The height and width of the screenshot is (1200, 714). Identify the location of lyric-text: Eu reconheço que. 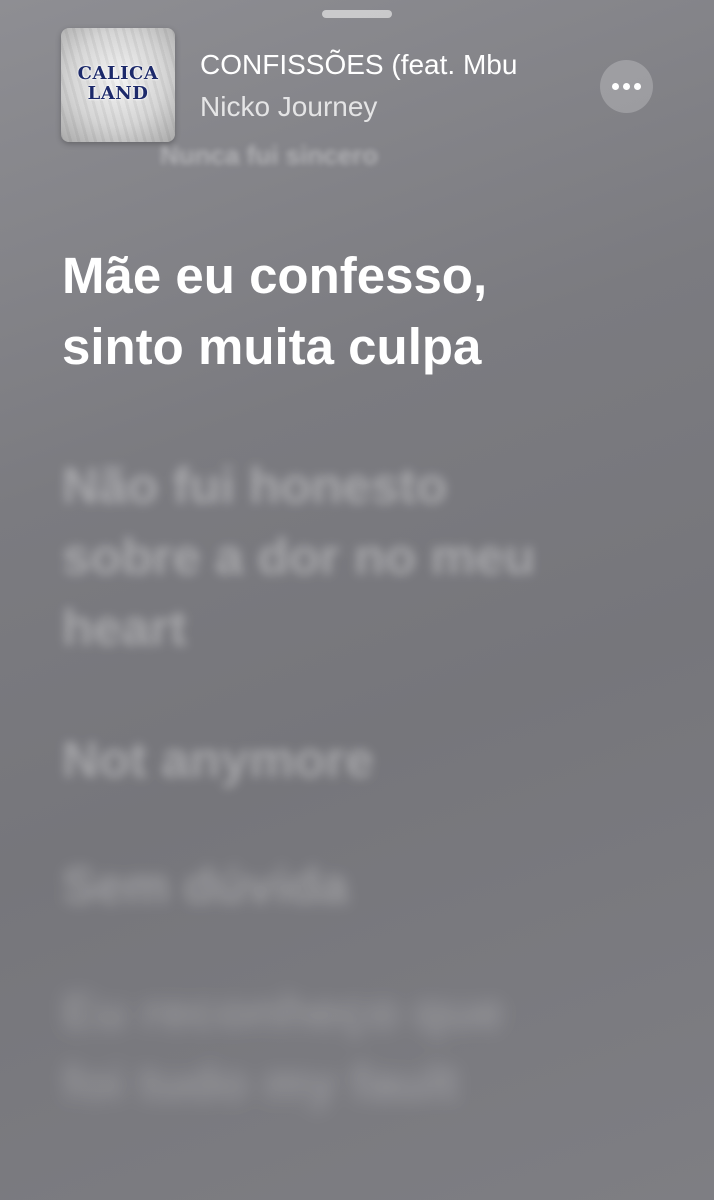
(283, 1011).